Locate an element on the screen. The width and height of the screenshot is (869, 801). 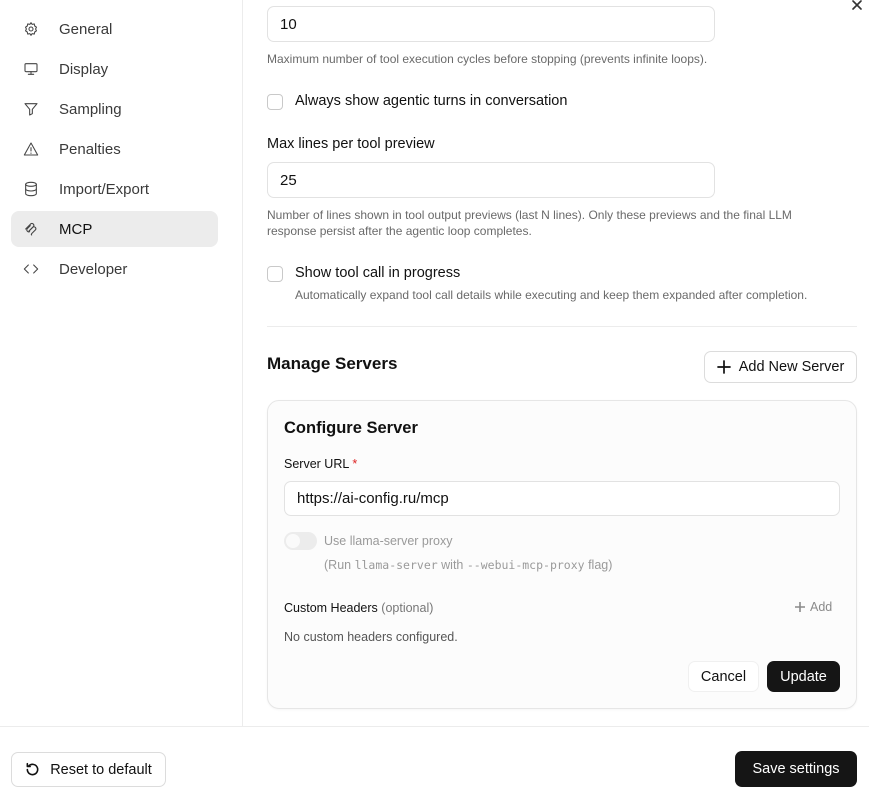
max-tool-cycles-input: 10 is located at coordinates (491, 24).